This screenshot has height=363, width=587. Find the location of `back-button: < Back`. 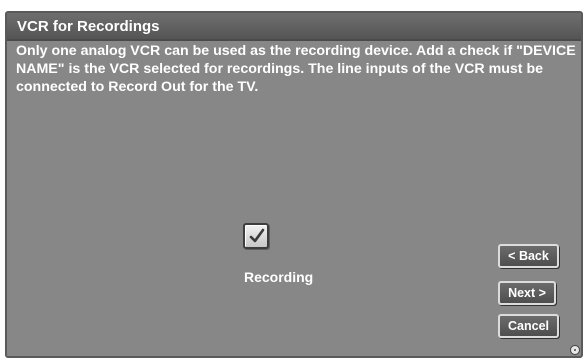

back-button: < Back is located at coordinates (528, 256).